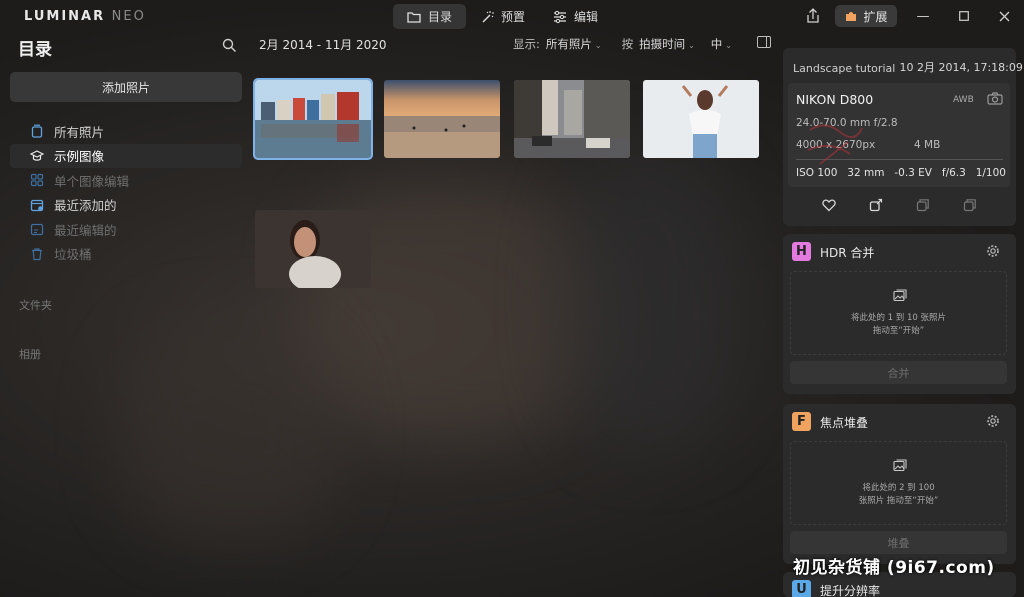 This screenshot has width=1024, height=597. I want to click on gallery-toolbar: 显示: 所有照片 ⌄ 按 拍摄时间 ⌄ 中 ⌄, so click(622, 44).